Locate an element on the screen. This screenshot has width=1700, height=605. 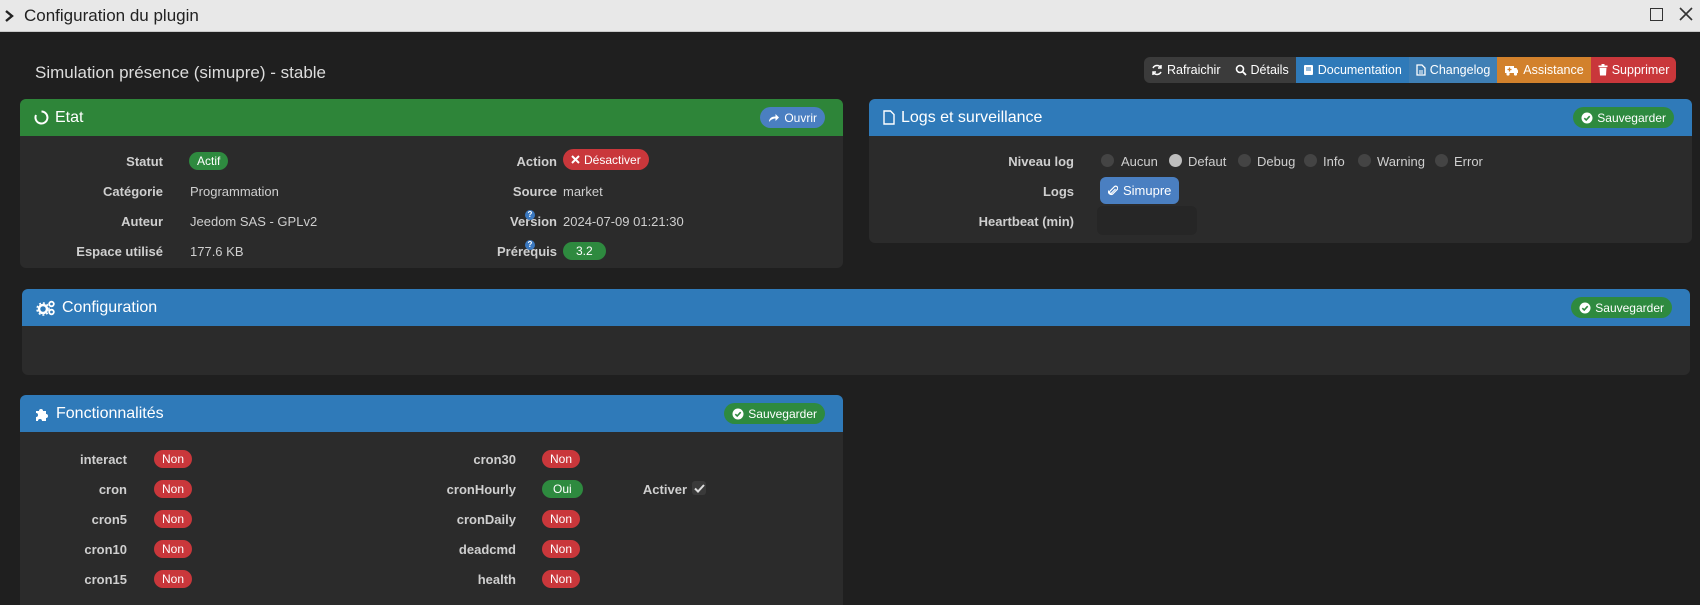
feature-name: cron is located at coordinates (112, 489).